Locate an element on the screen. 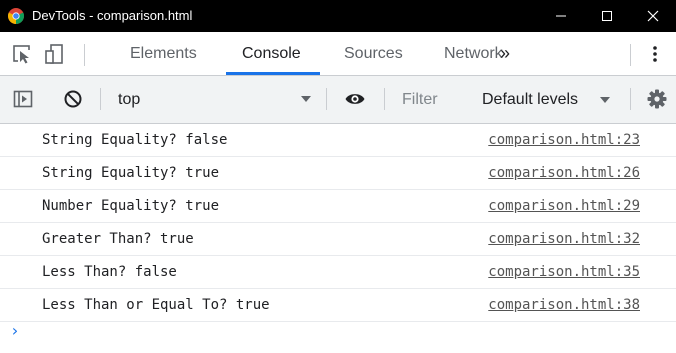 The width and height of the screenshot is (676, 353). minimize-button is located at coordinates (561, 16).